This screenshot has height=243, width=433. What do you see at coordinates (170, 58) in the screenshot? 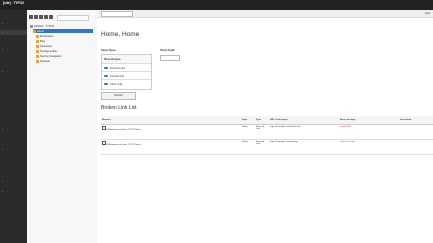
I see `depth-select` at bounding box center [170, 58].